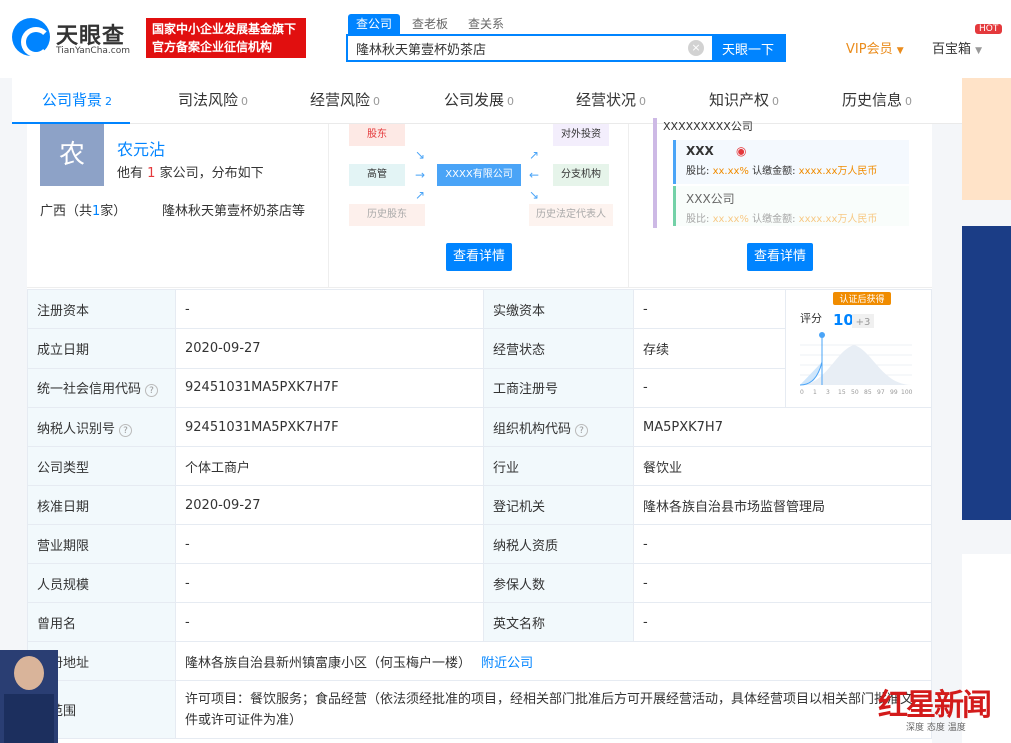 This screenshot has height=743, width=1011. Describe the element at coordinates (791, 162) in the screenshot. I see `tree-node-1: XXX ◉ 股比: xx.xx% 认缴金额: xxxx.xx万人民币` at that location.